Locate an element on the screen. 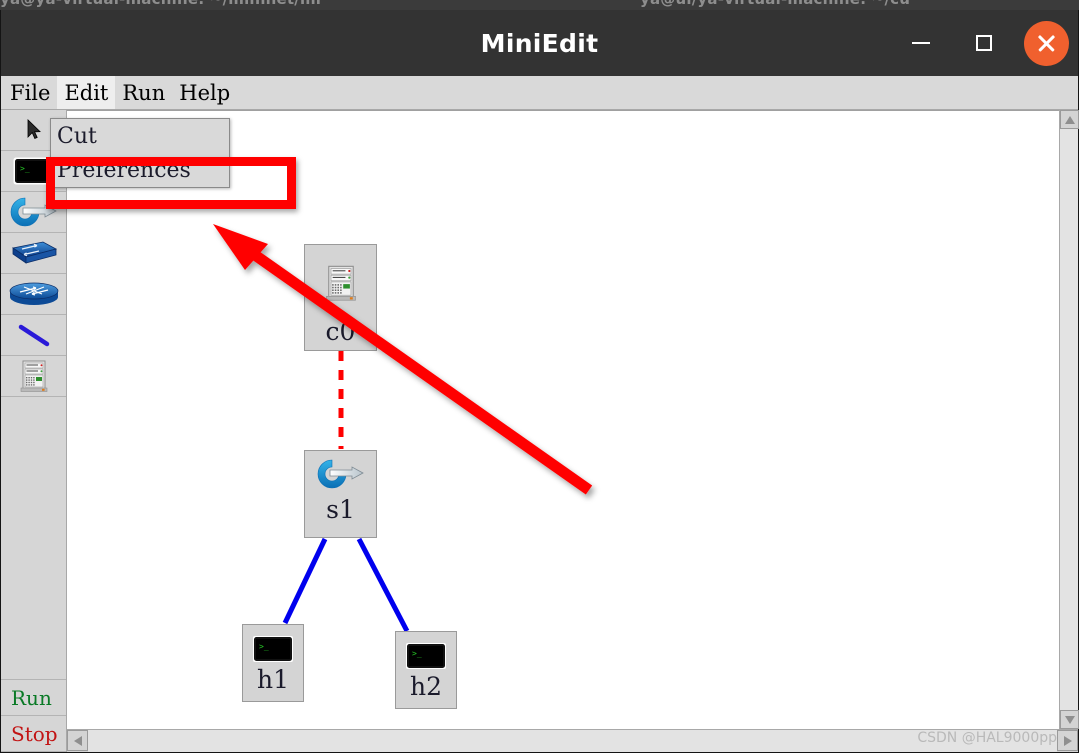  scroll-down-button is located at coordinates (1069, 719).